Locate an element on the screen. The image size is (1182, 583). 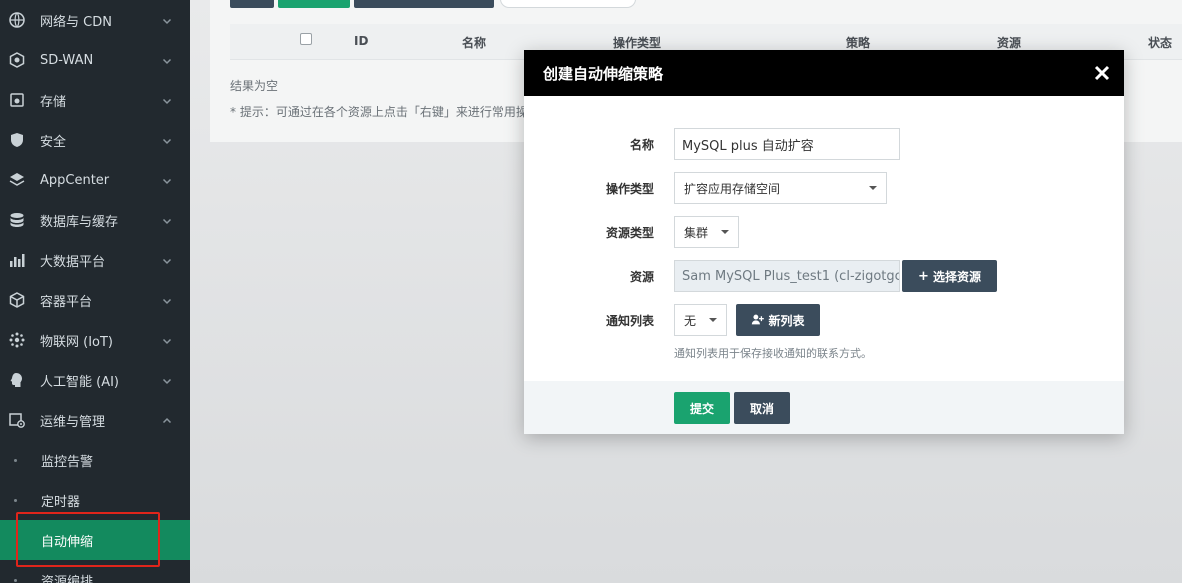
sidebar-subitem-label: 自动伸缩 is located at coordinates (67, 542).